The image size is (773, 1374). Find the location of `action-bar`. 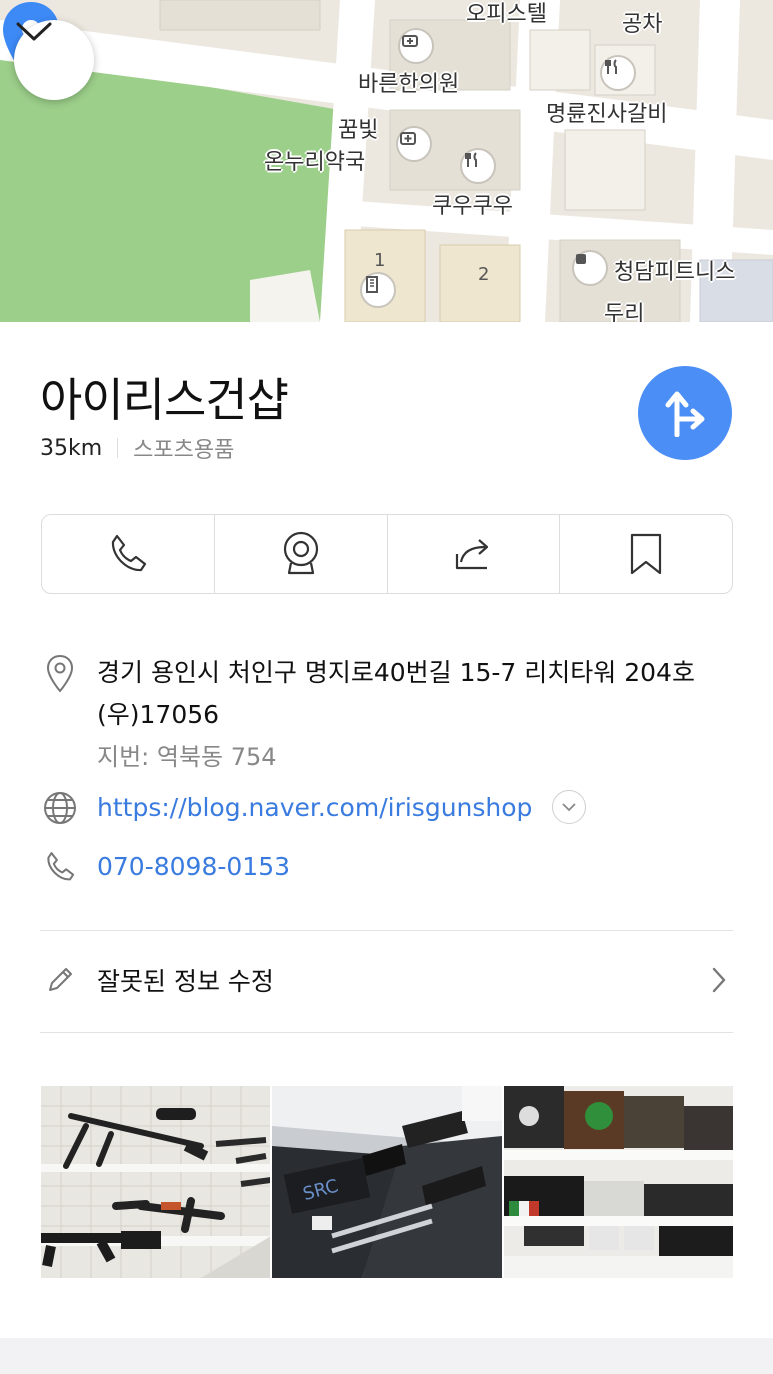

action-bar is located at coordinates (387, 554).